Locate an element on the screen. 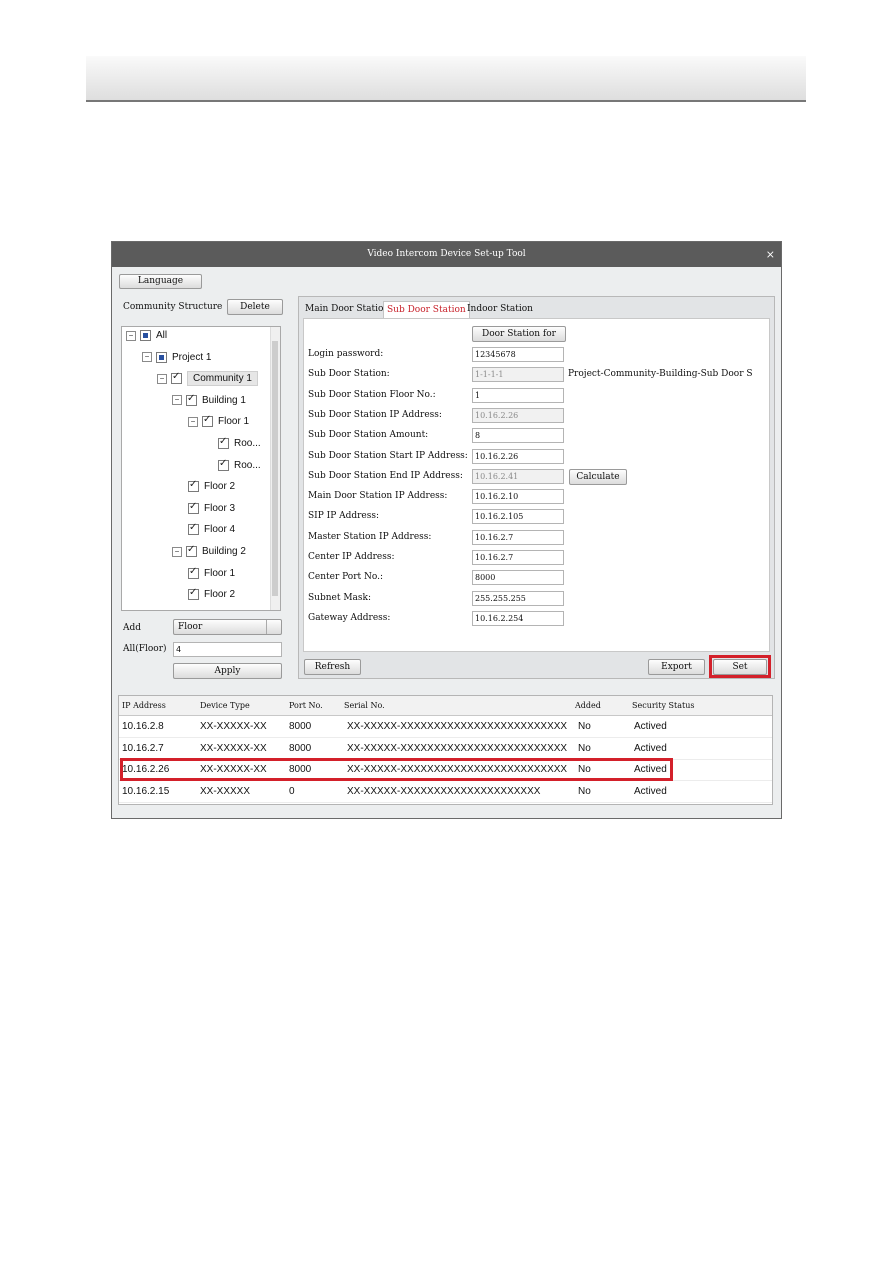  calculate-button: Calculate is located at coordinates (598, 477).